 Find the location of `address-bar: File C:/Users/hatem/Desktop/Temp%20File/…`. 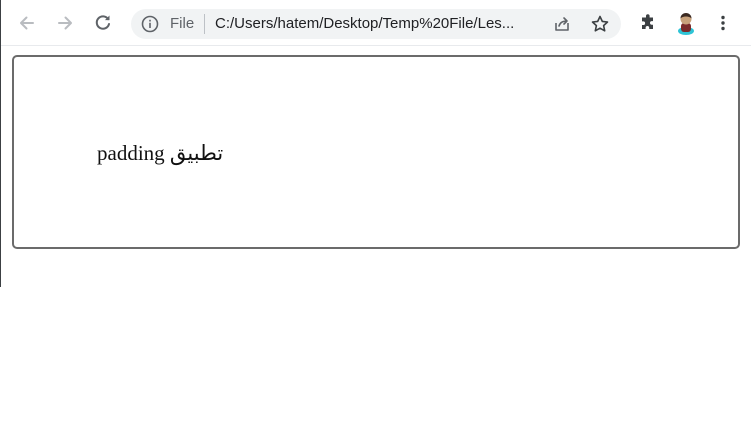

address-bar: File C:/Users/hatem/Desktop/Temp%20File/… is located at coordinates (376, 24).